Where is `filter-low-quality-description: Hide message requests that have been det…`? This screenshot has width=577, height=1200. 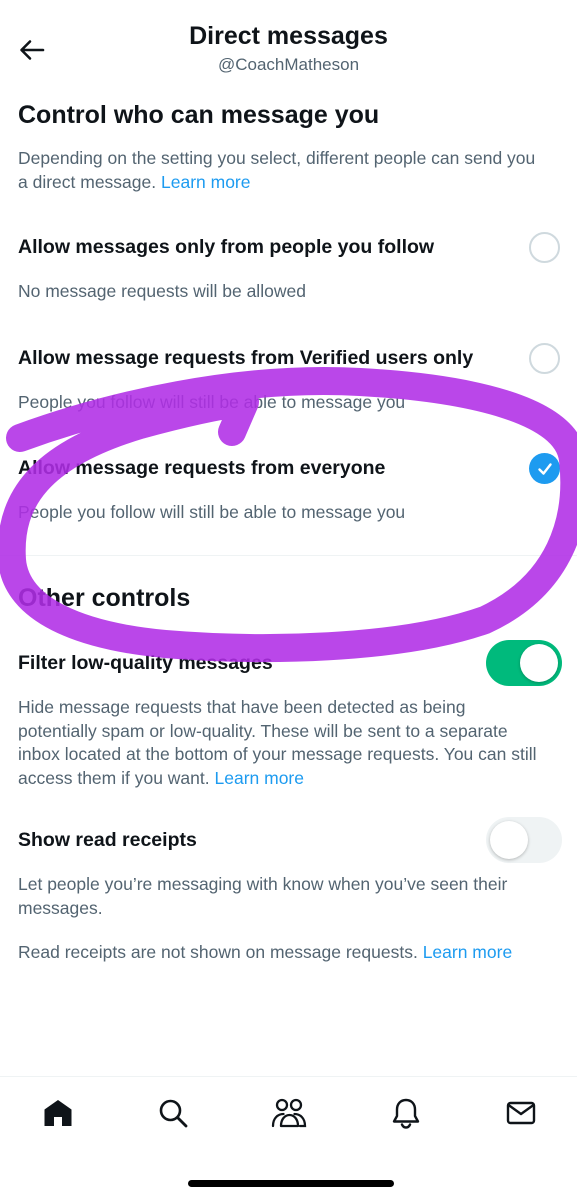
filter-low-quality-description: Hide message requests that have been det… is located at coordinates (277, 742).